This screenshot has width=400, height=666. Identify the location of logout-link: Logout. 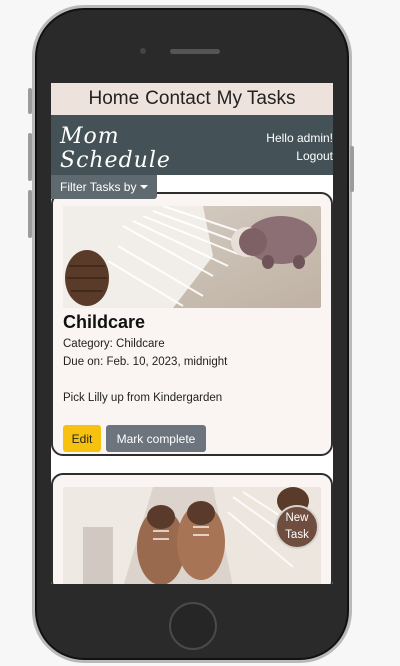
(299, 156).